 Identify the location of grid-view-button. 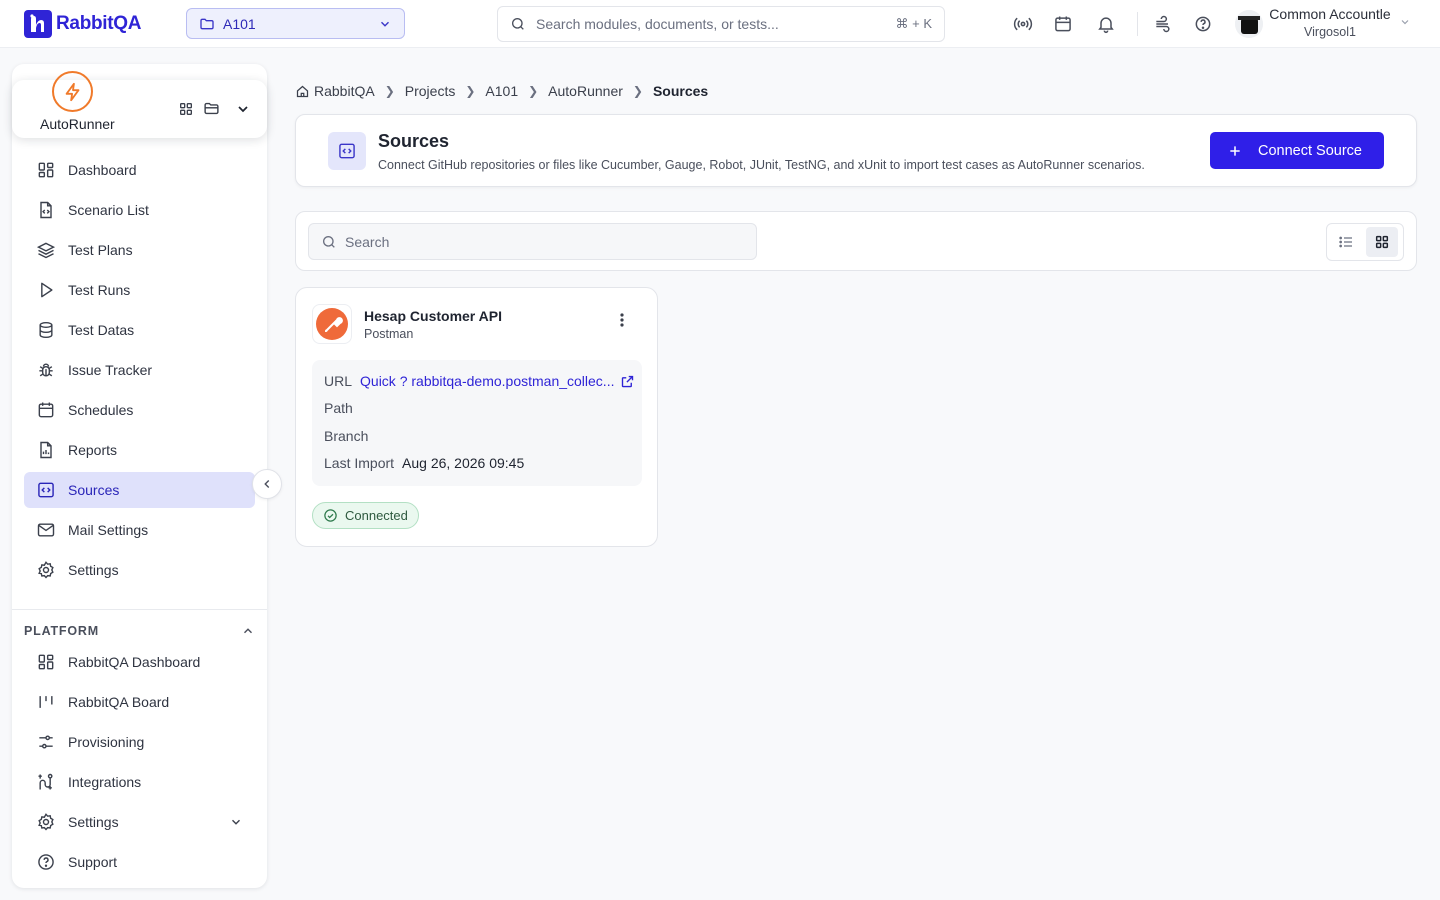
(1382, 242).